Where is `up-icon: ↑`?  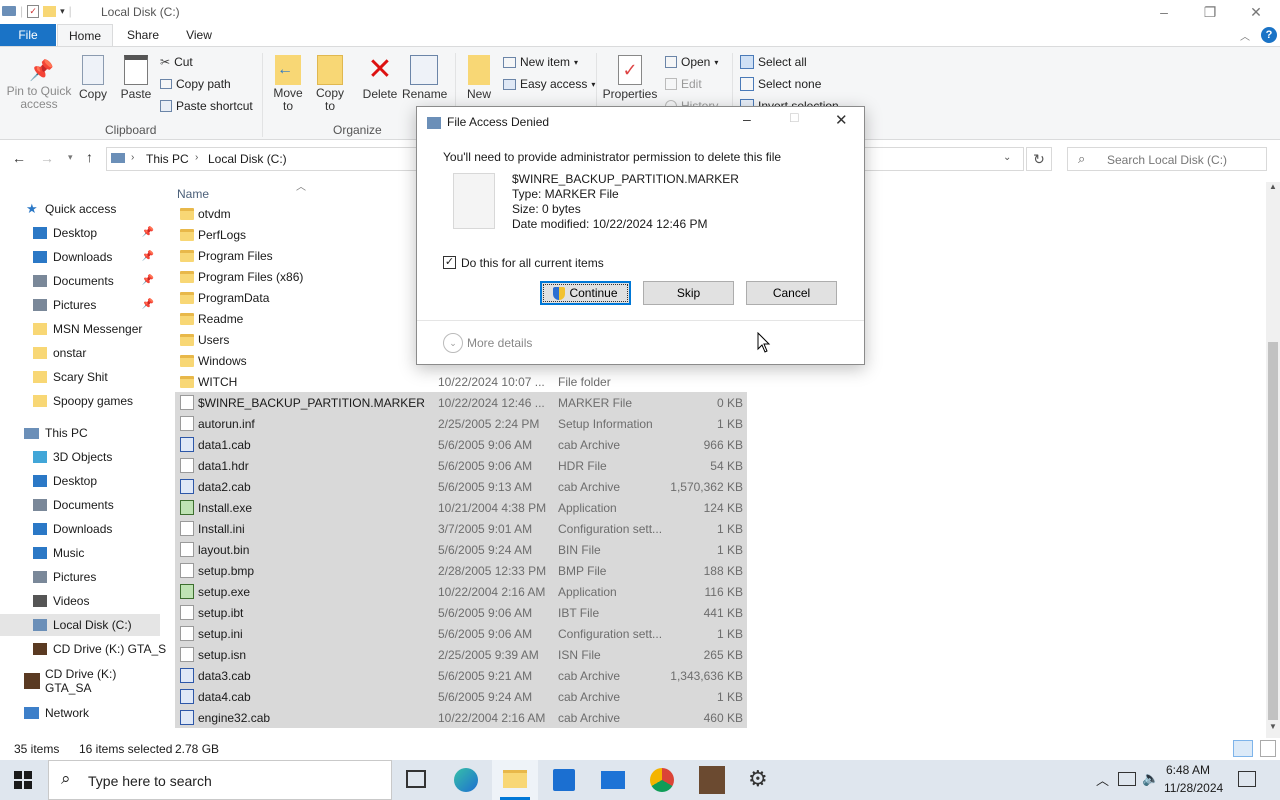
up-icon: ↑ is located at coordinates (89, 157).